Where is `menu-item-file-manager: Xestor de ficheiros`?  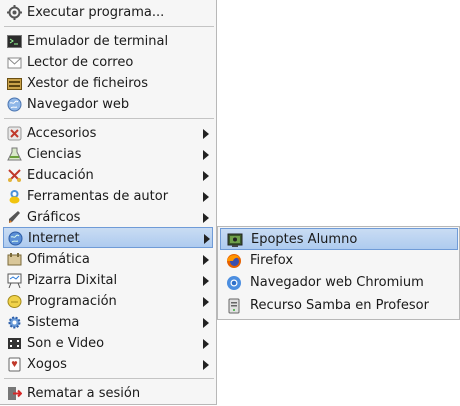
menu-item-file-manager: Xestor de ficheiros is located at coordinates (108, 83).